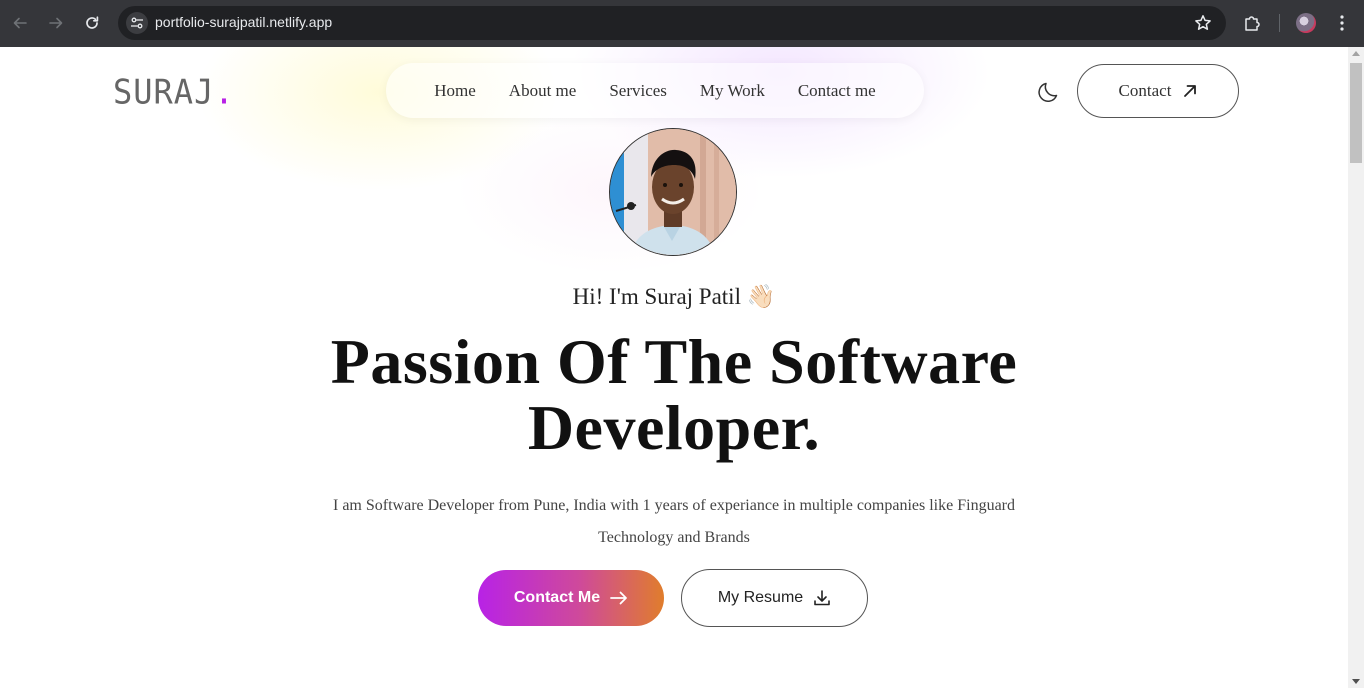  Describe the element at coordinates (1306, 23) in the screenshot. I see `profile-avatar` at that location.